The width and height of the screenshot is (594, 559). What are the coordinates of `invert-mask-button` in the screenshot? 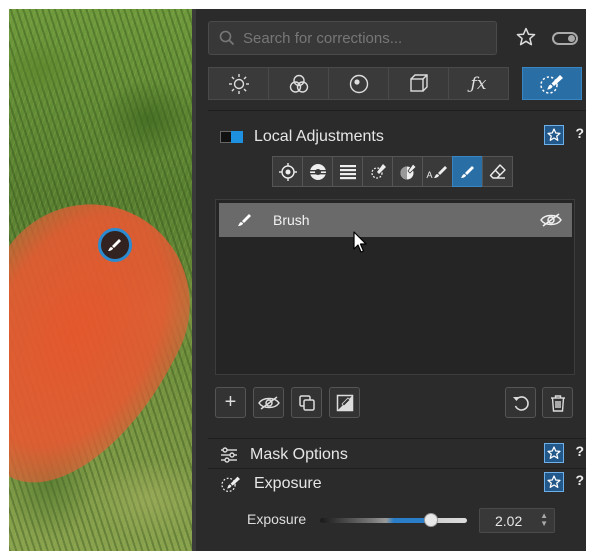 It's located at (344, 402).